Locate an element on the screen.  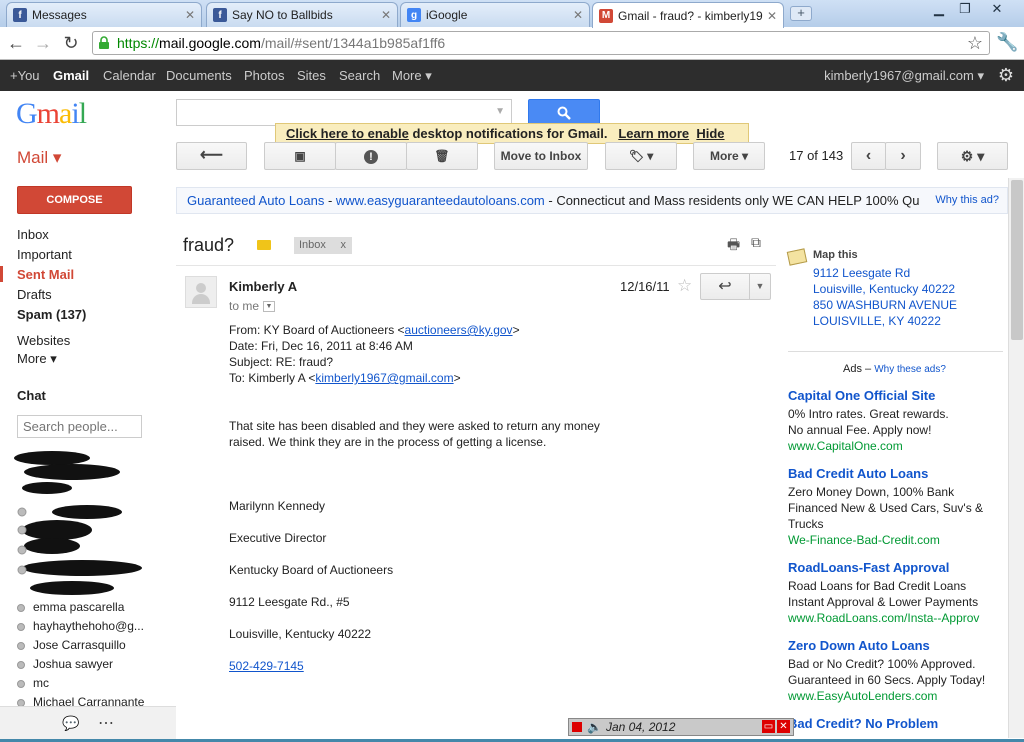
ad-url-link: www.easyguaranteedautoloans.com is located at coordinates (440, 200).